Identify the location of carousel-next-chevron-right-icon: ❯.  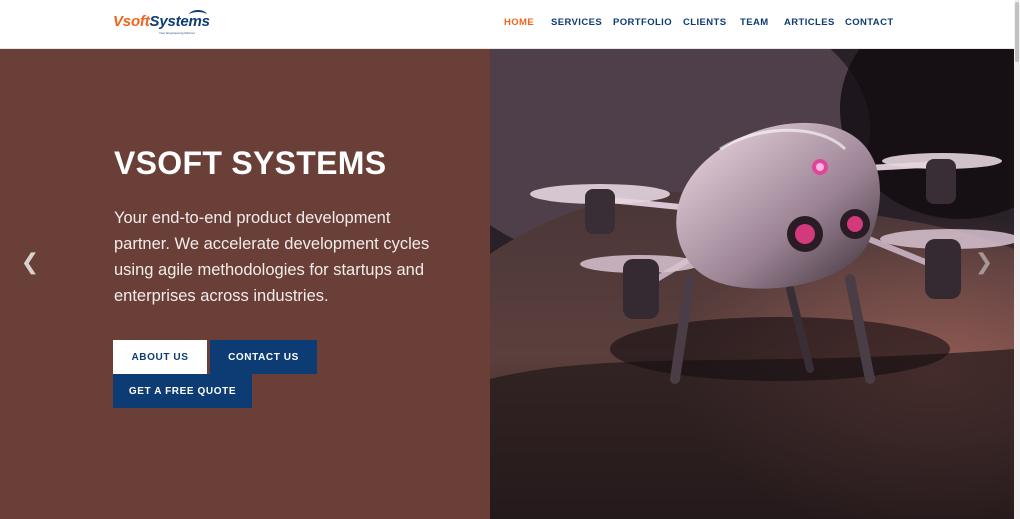
(984, 262).